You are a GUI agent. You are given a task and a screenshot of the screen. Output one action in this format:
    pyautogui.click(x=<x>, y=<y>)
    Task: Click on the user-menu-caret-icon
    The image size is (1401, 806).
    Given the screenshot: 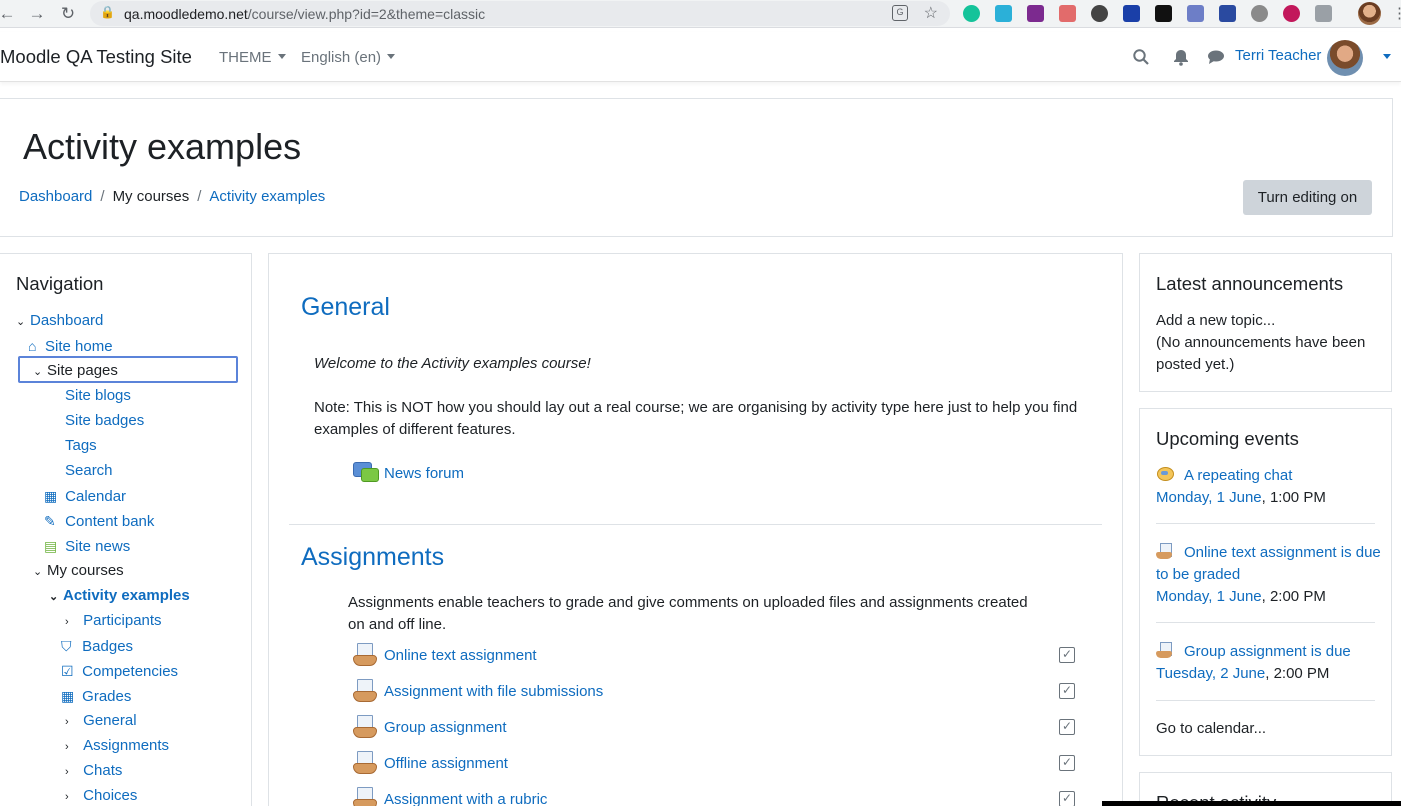 What is the action you would take?
    pyautogui.click(x=1387, y=56)
    